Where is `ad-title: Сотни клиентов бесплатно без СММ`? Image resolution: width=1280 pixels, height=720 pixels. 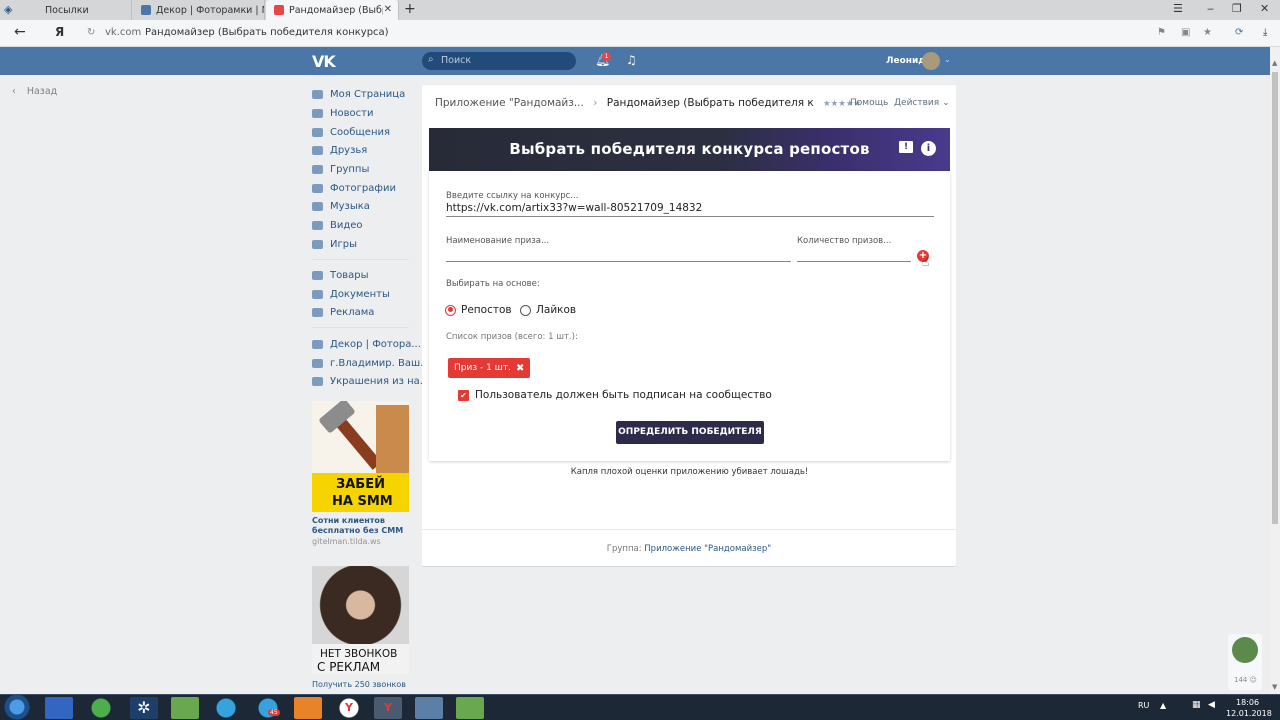 ad-title: Сотни клиентов бесплатно без СММ is located at coordinates (360, 526).